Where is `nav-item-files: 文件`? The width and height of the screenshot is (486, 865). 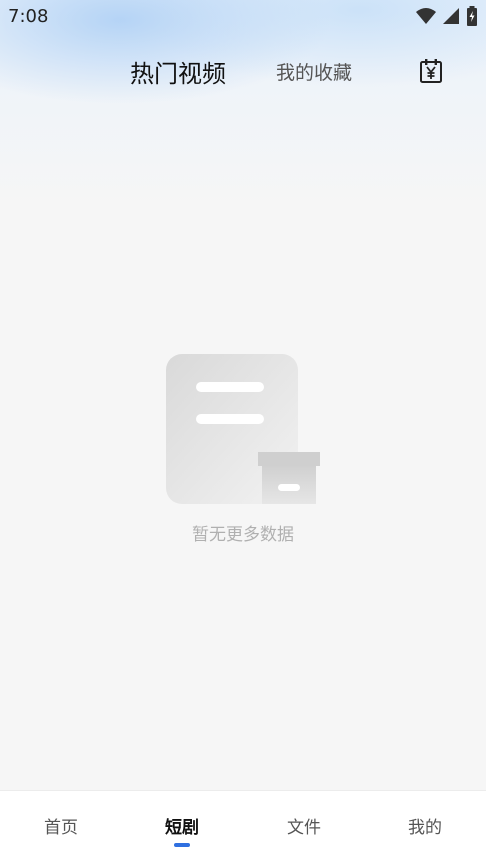
nav-item-files: 文件 is located at coordinates (304, 825).